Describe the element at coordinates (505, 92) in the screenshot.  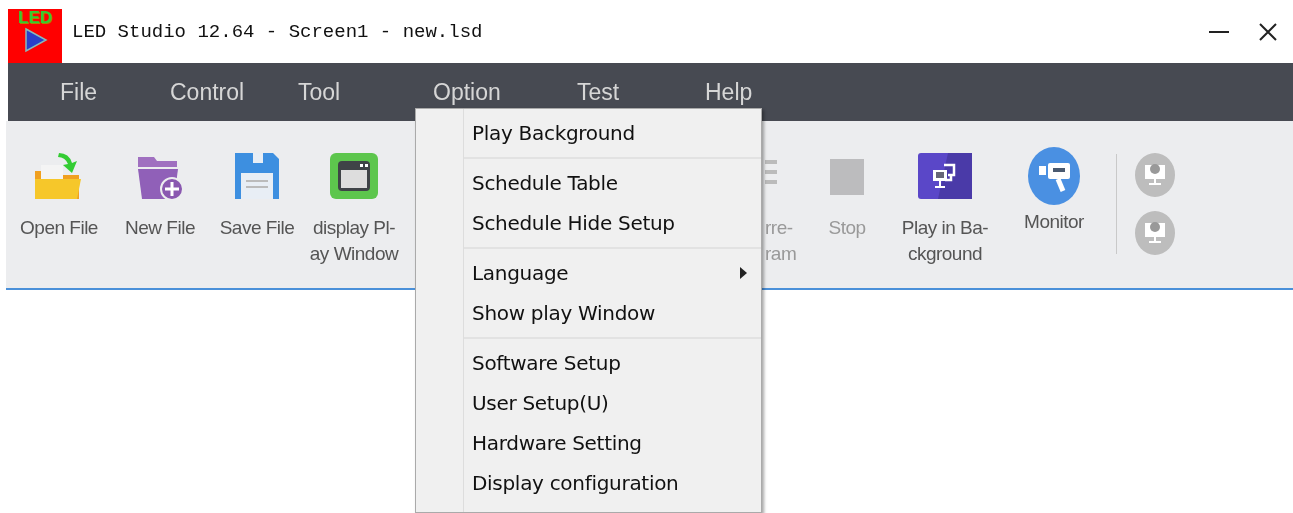
I see `menu-item: Option` at that location.